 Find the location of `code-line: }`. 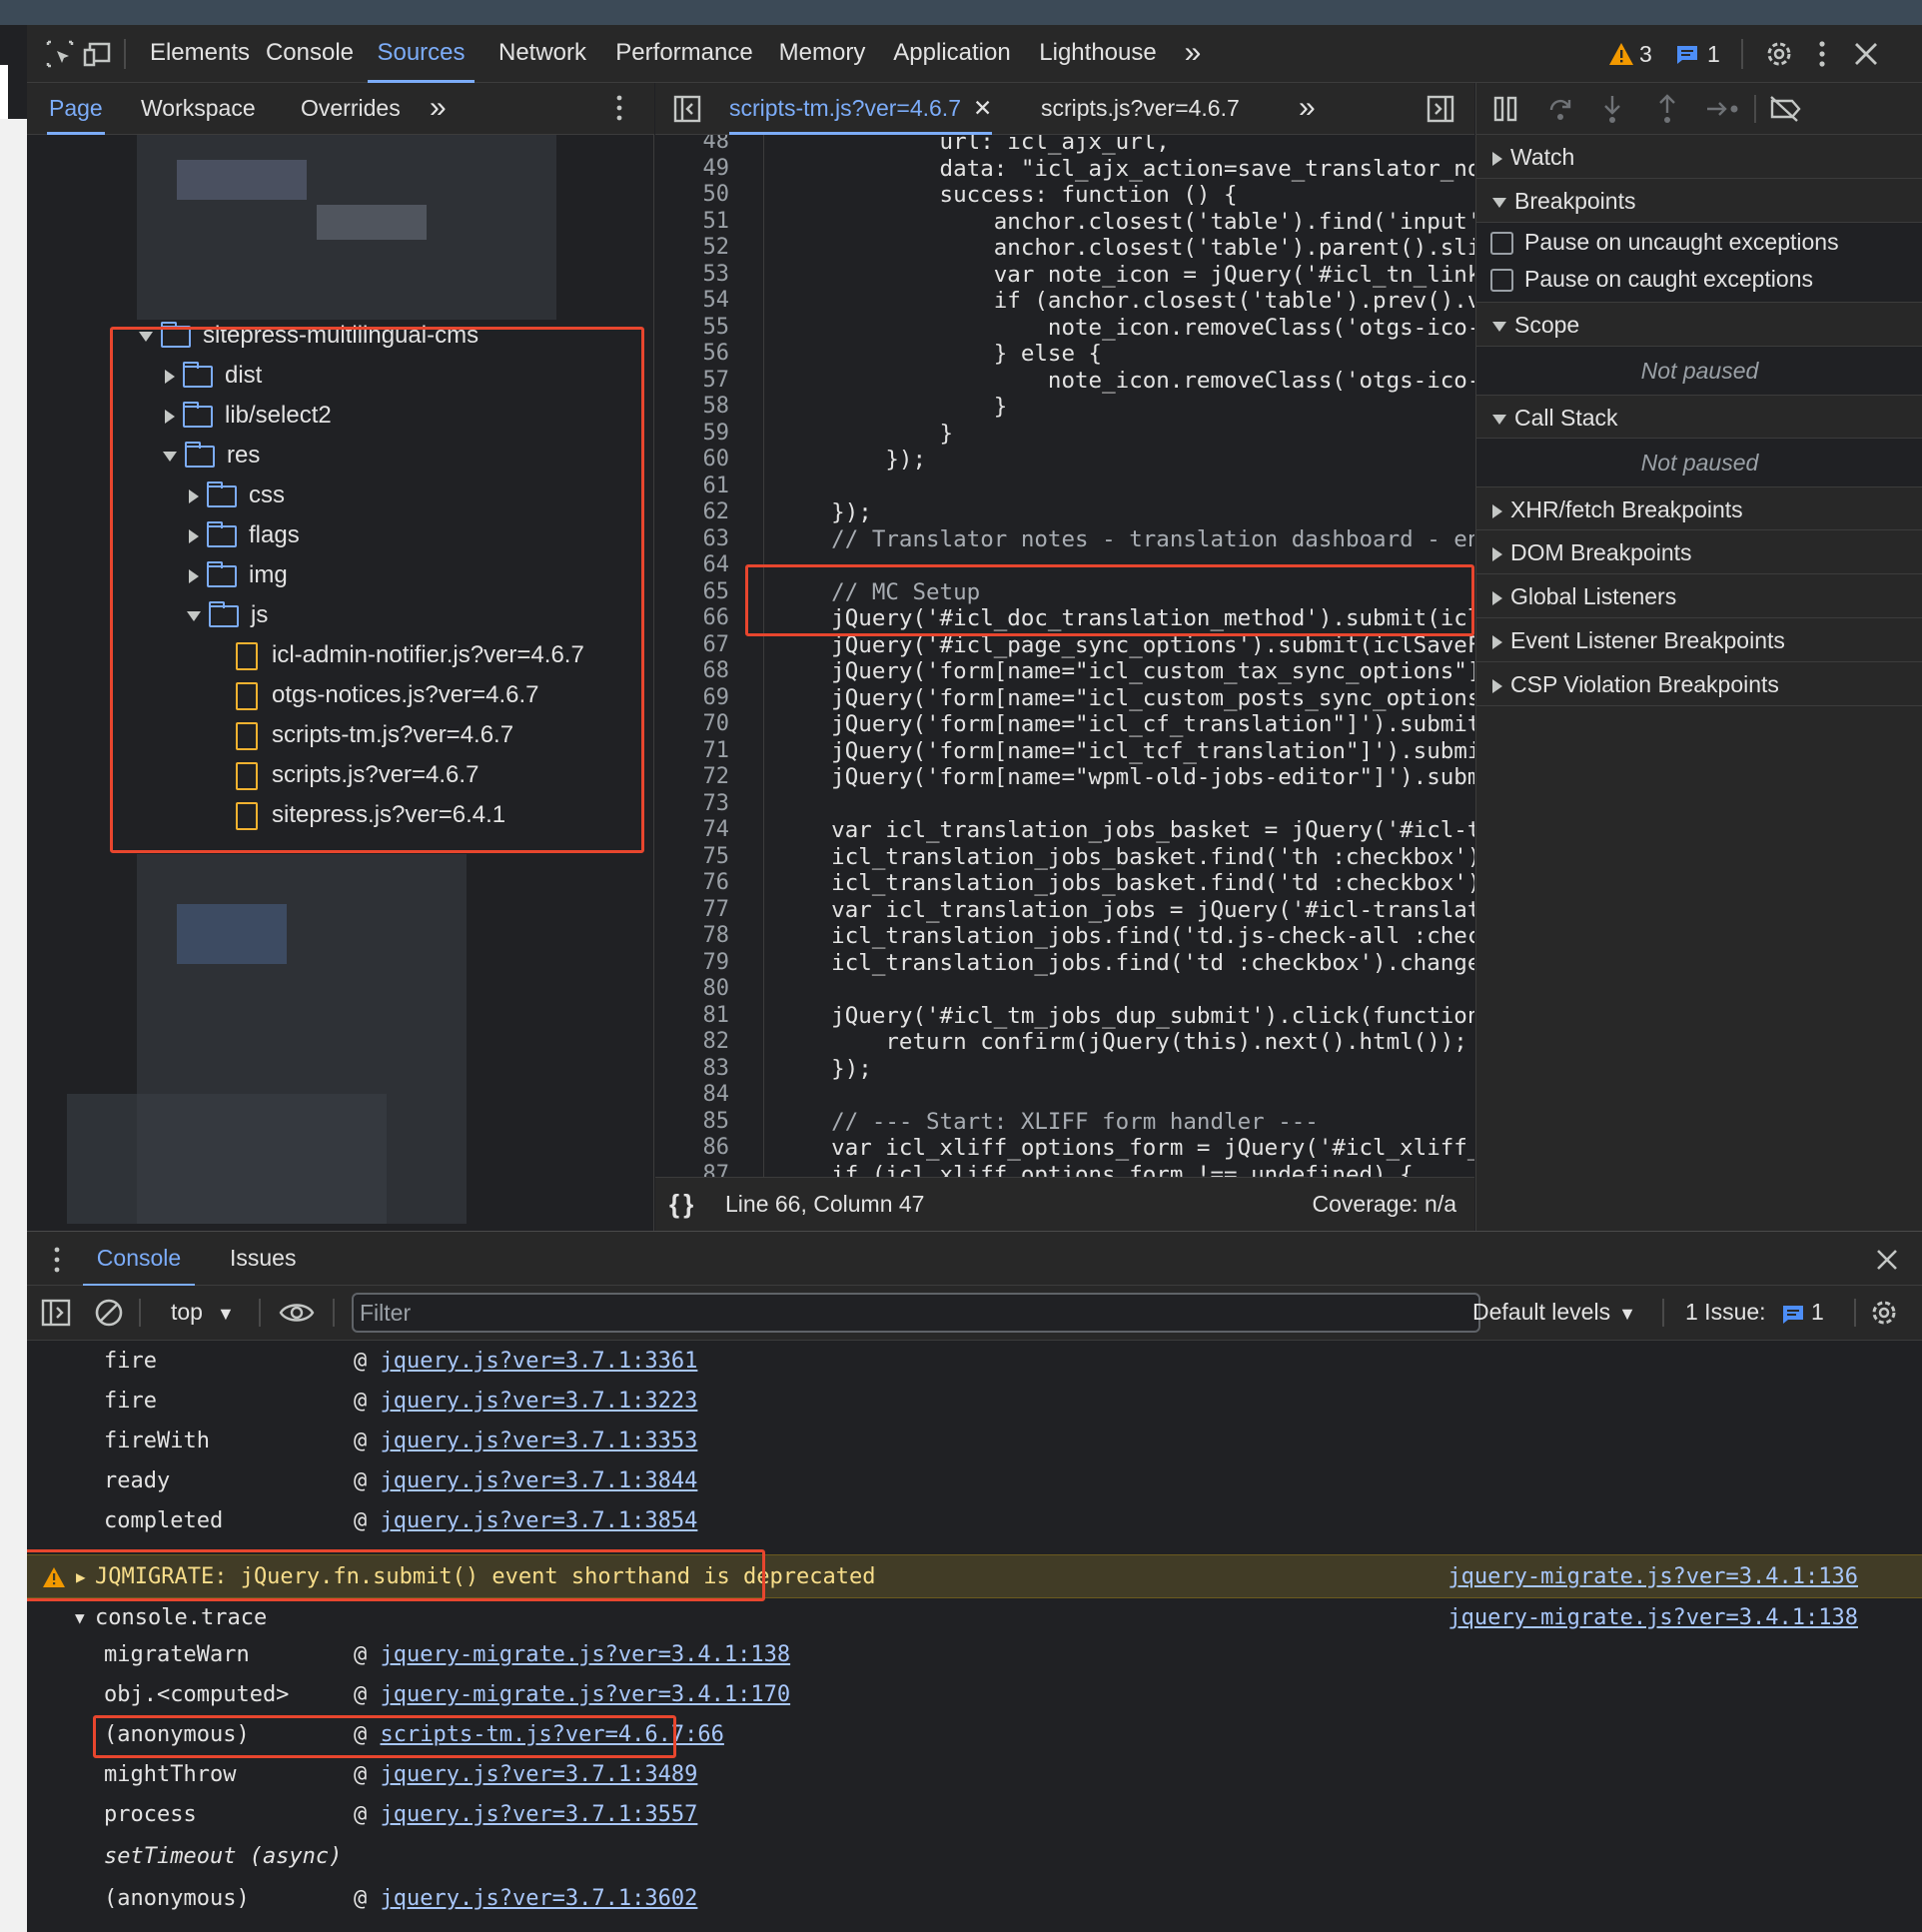

code-line: } is located at coordinates (865, 433).